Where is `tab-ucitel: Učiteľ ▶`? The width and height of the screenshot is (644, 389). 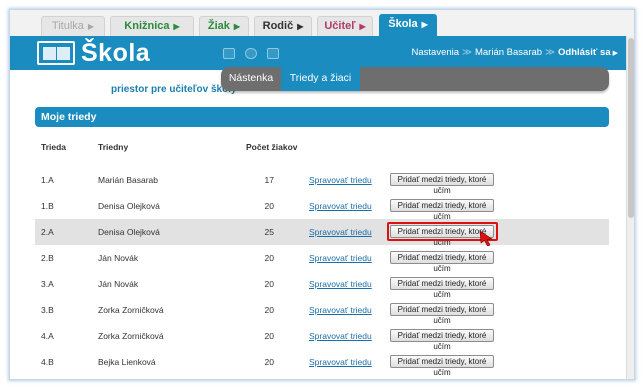 tab-ucitel: Učiteľ ▶ is located at coordinates (345, 26).